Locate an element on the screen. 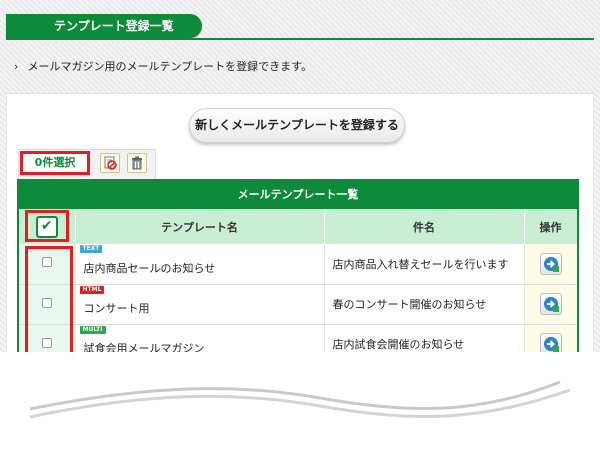 This screenshot has height=454, width=600. subject-cell: 店内試食会開催のお知らせ is located at coordinates (424, 338).